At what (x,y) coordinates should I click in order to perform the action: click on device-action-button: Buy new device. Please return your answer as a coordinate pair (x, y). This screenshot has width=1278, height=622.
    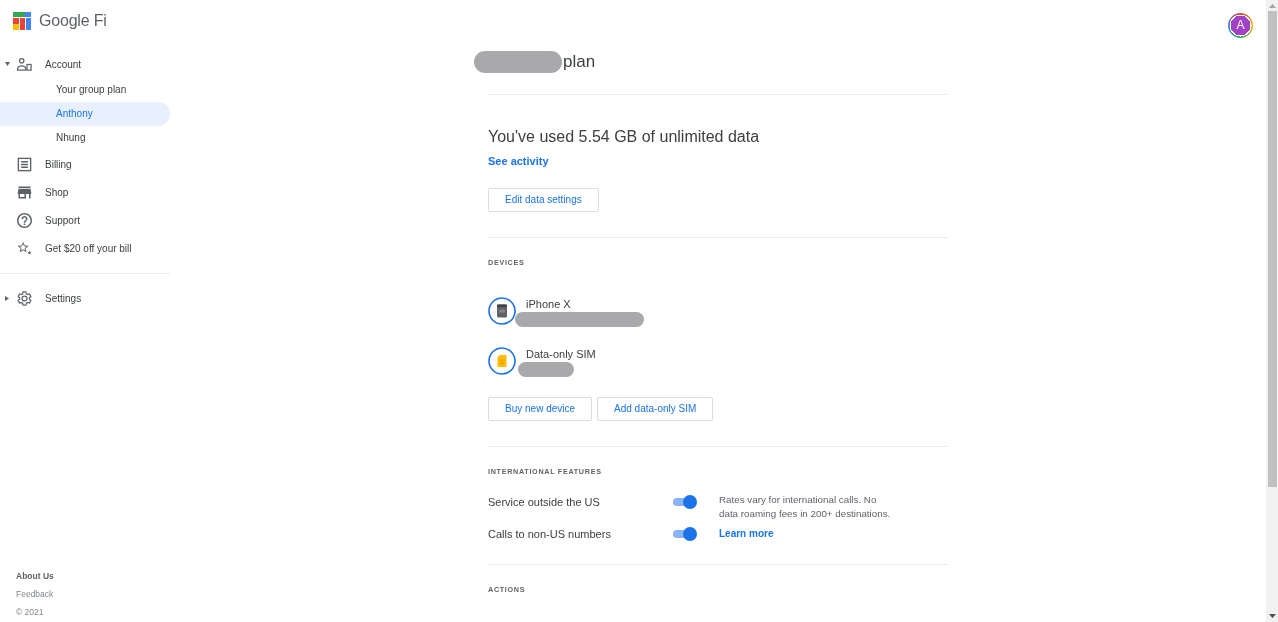
    Looking at the image, I should click on (540, 409).